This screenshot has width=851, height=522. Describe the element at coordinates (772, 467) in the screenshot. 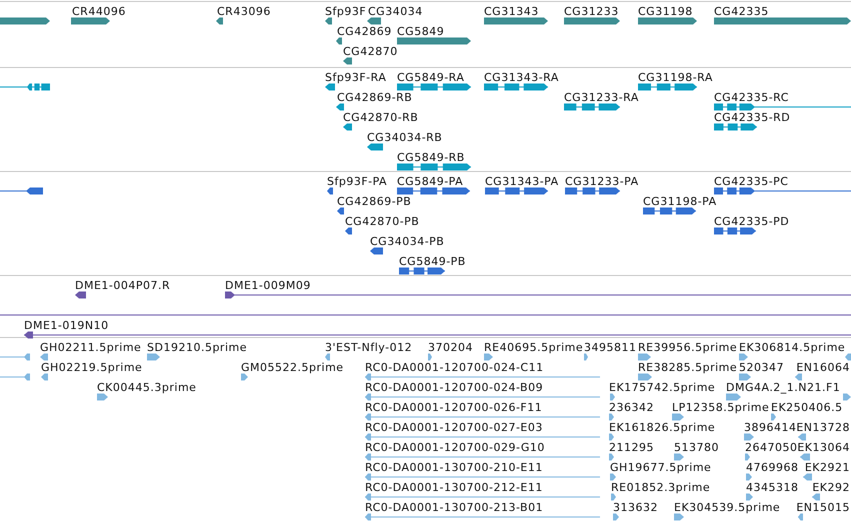

I see `feature-label: 4769968` at that location.